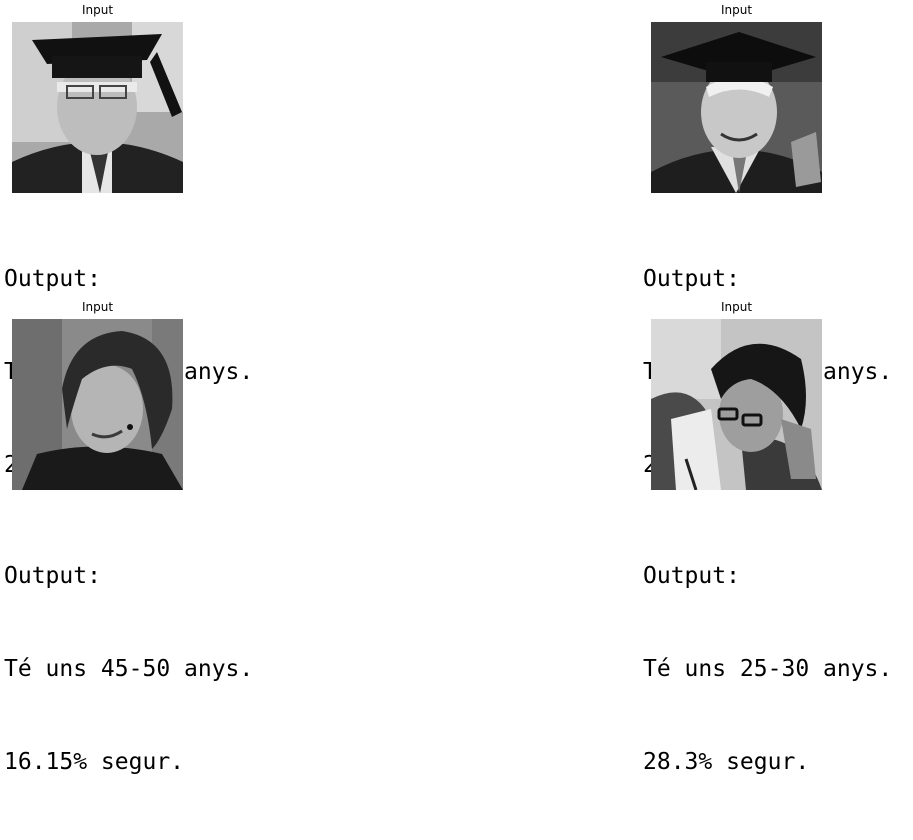  What do you see at coordinates (94, 762) in the screenshot?
I see `confidence-text: 16.15% segur.` at bounding box center [94, 762].